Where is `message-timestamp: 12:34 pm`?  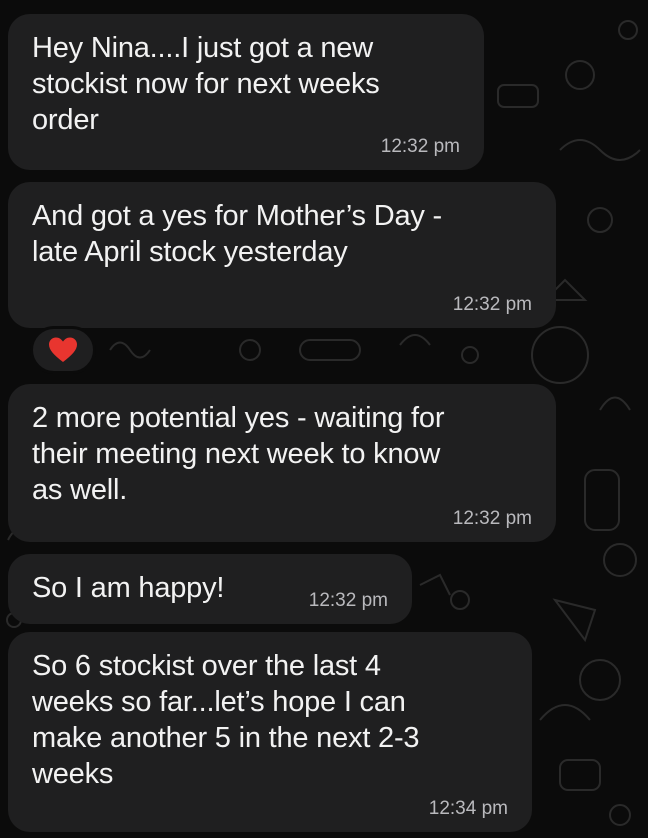 message-timestamp: 12:34 pm is located at coordinates (468, 808).